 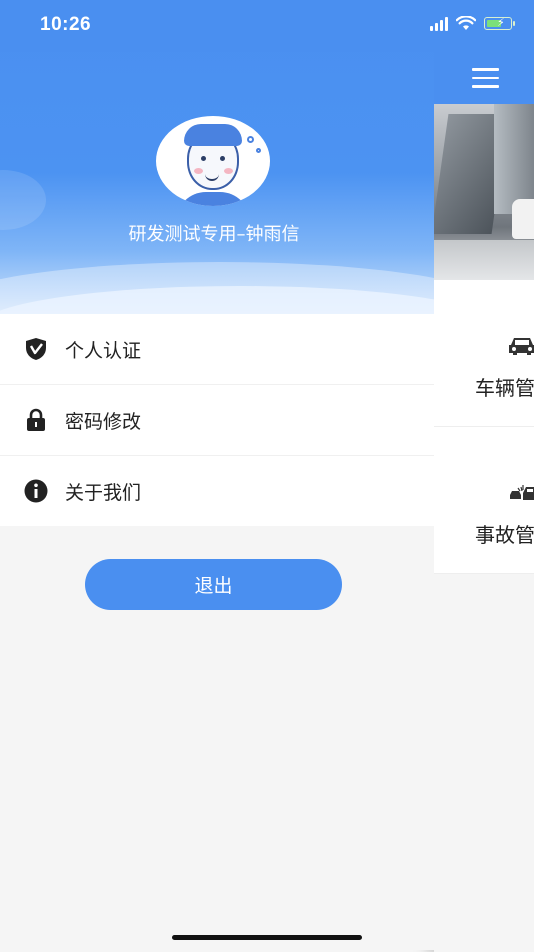 What do you see at coordinates (466, 23) in the screenshot?
I see `wifi-icon` at bounding box center [466, 23].